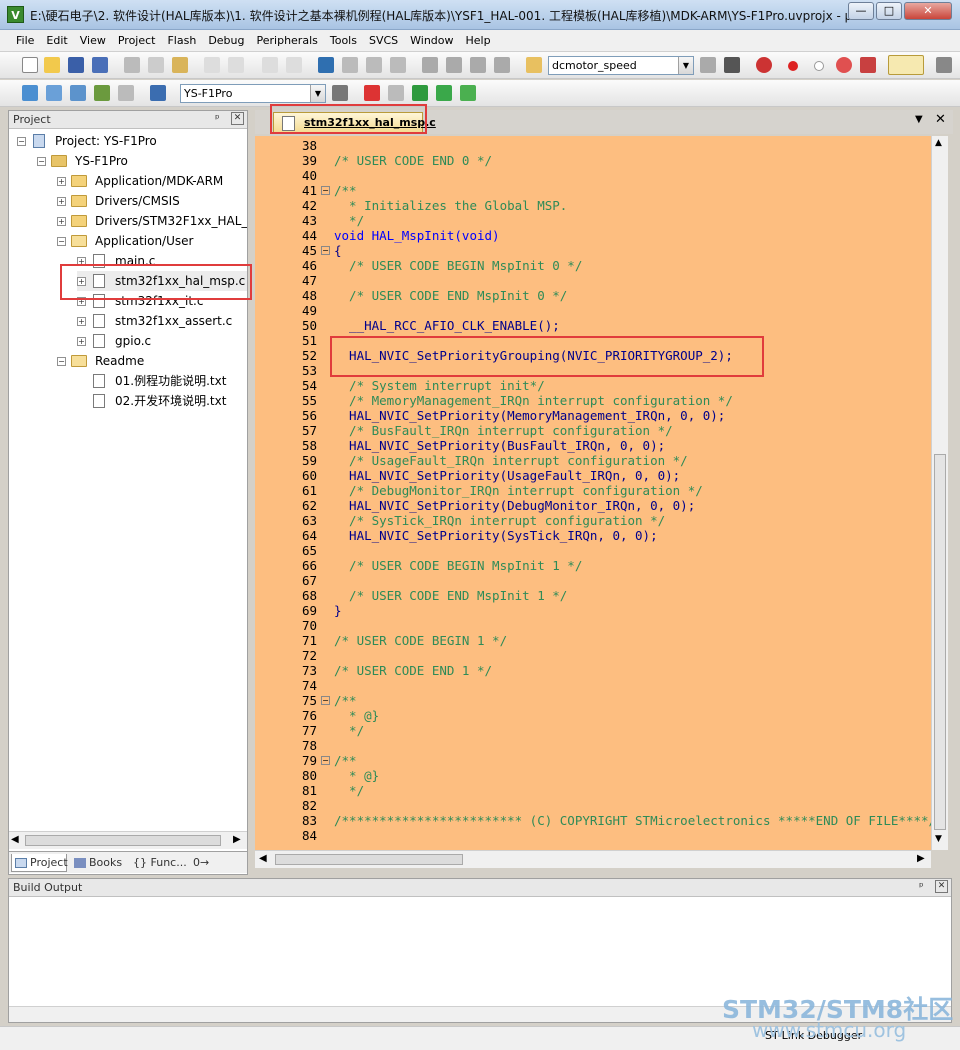 The height and width of the screenshot is (1050, 960). What do you see at coordinates (793, 66) in the screenshot?
I see `breakpoint-insert-icon` at bounding box center [793, 66].